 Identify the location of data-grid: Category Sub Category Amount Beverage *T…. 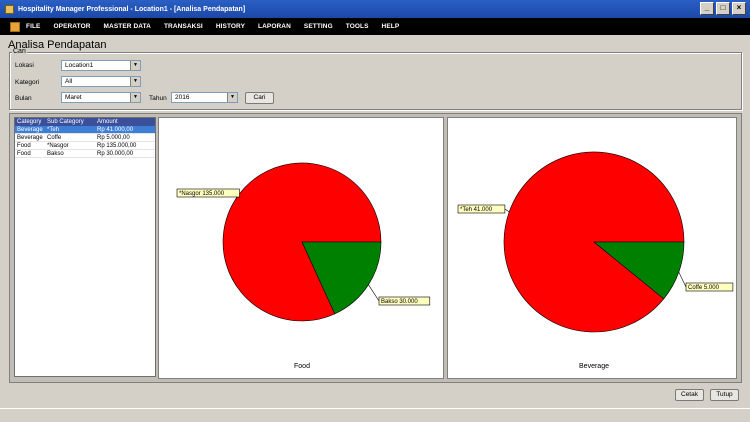
(85, 247).